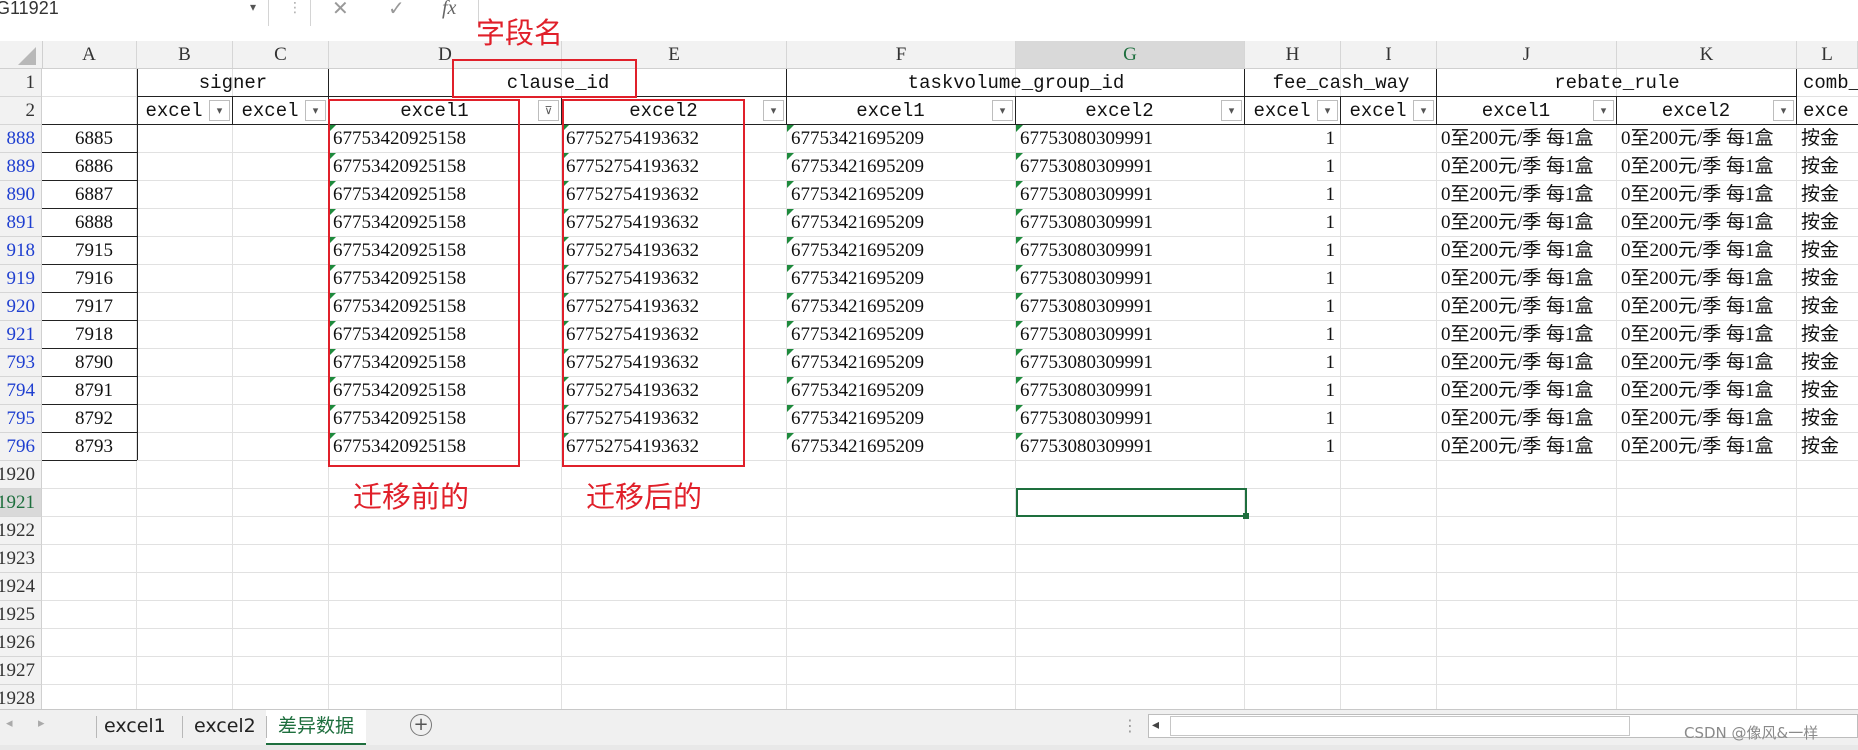 The height and width of the screenshot is (750, 1858). What do you see at coordinates (21, 419) in the screenshot?
I see `row-header: 795` at bounding box center [21, 419].